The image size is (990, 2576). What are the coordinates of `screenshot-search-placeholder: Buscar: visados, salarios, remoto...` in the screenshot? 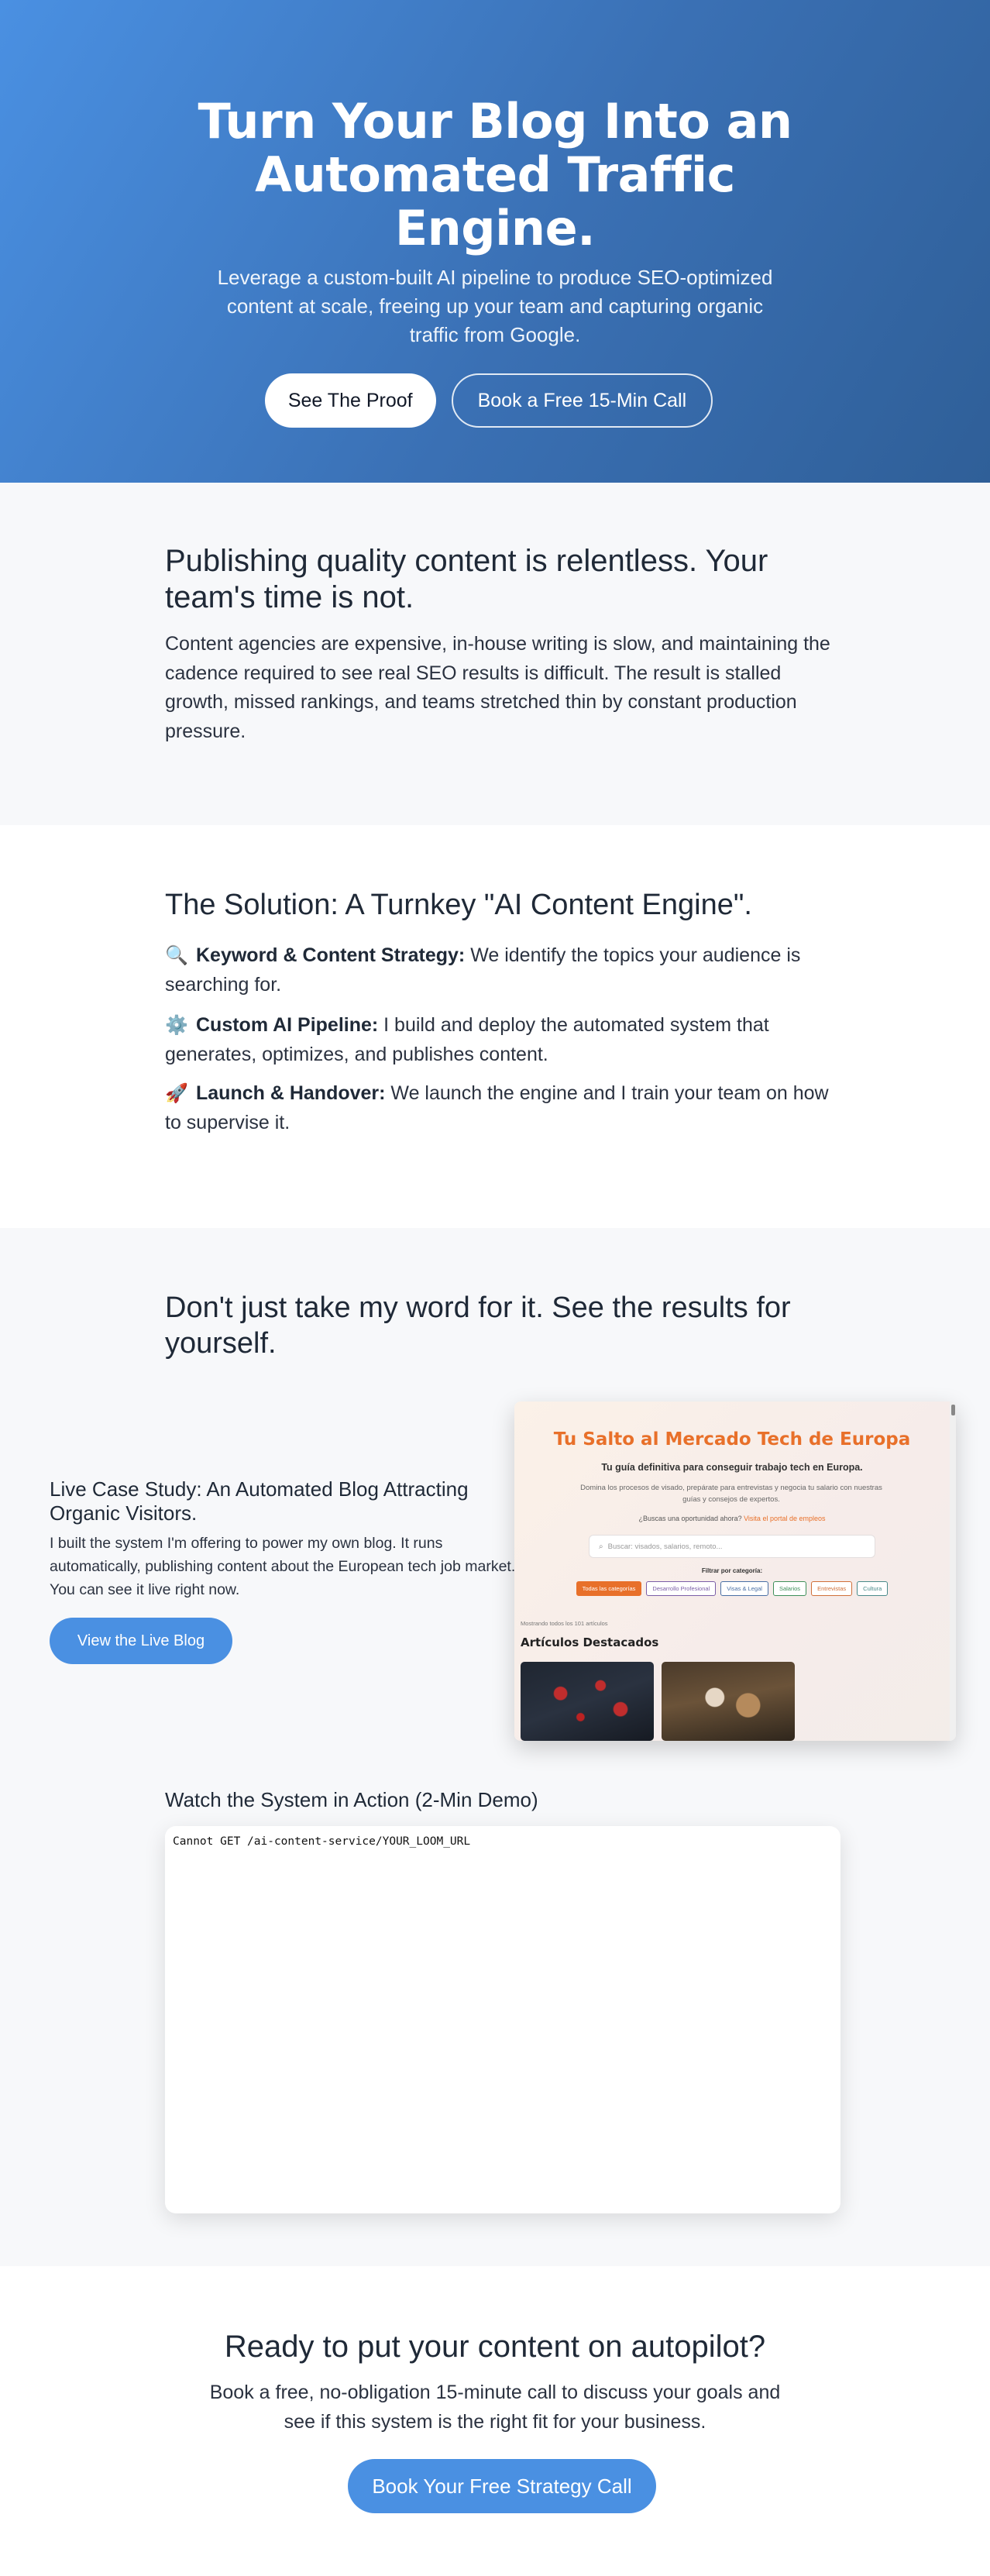 It's located at (665, 1546).